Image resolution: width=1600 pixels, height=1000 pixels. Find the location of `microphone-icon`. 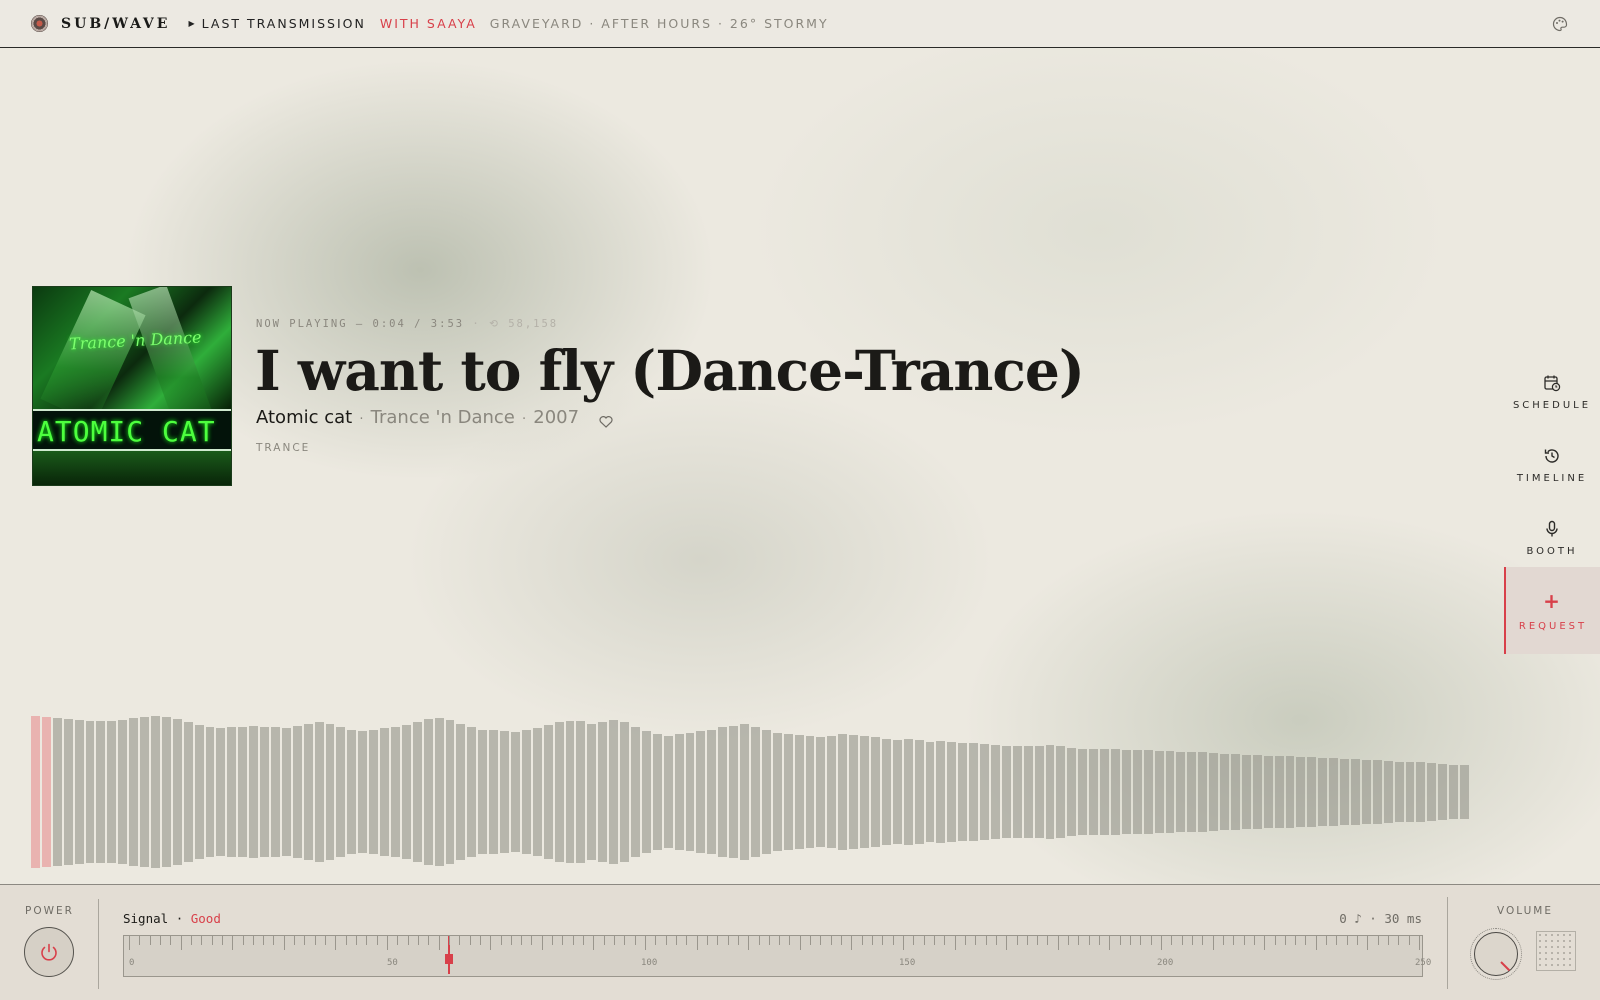

microphone-icon is located at coordinates (1552, 528).